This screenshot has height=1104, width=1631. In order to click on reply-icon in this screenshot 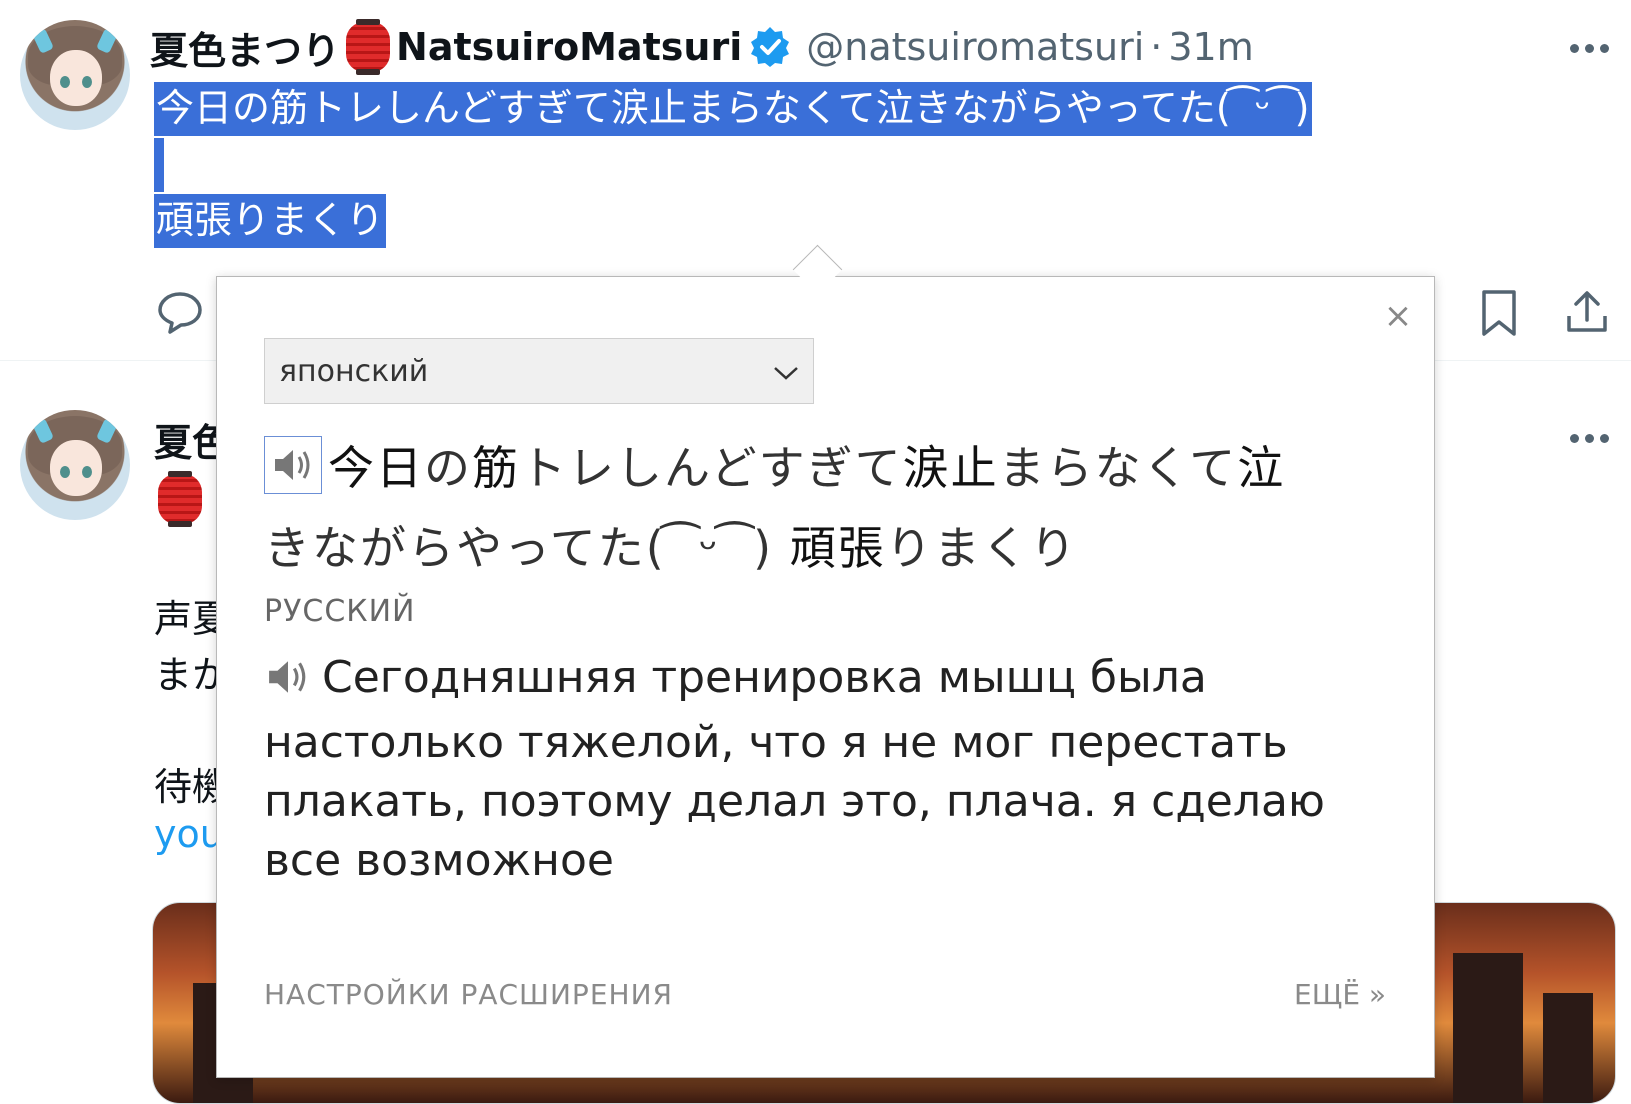, I will do `click(180, 312)`.